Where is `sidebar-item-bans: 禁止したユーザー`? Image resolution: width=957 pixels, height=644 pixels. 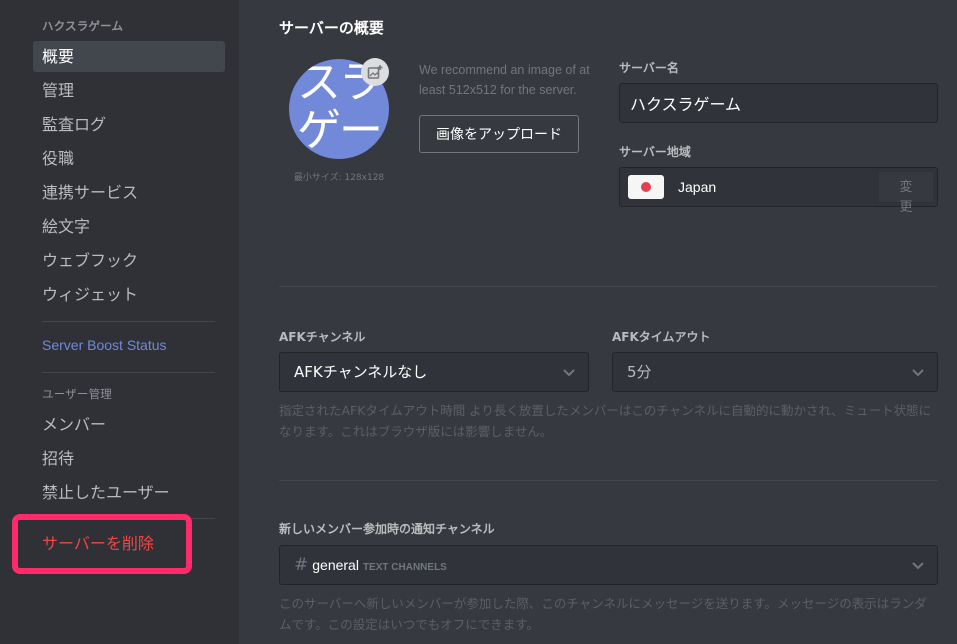 sidebar-item-bans: 禁止したユーザー is located at coordinates (129, 492).